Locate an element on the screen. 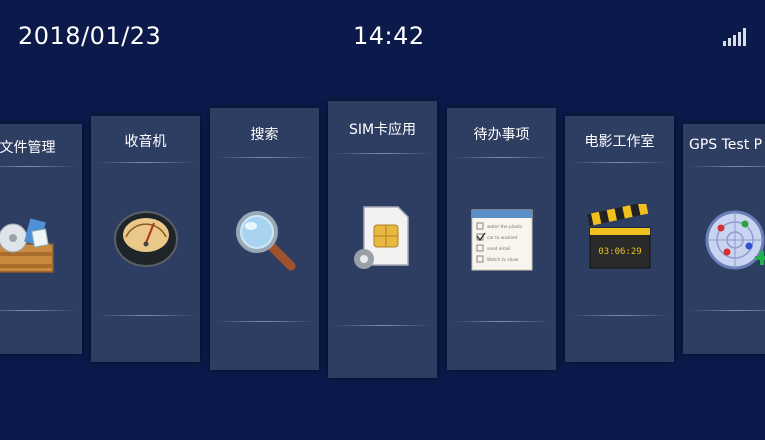 The width and height of the screenshot is (765, 440). app-card-movie-studio: 电影工作室 03:06:29 is located at coordinates (619, 239).